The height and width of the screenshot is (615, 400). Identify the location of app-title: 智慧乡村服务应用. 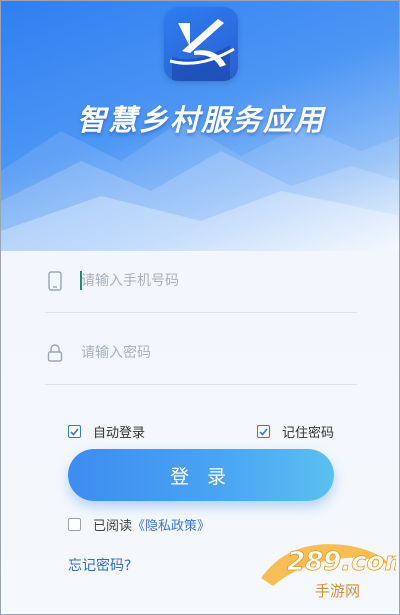
(200, 120).